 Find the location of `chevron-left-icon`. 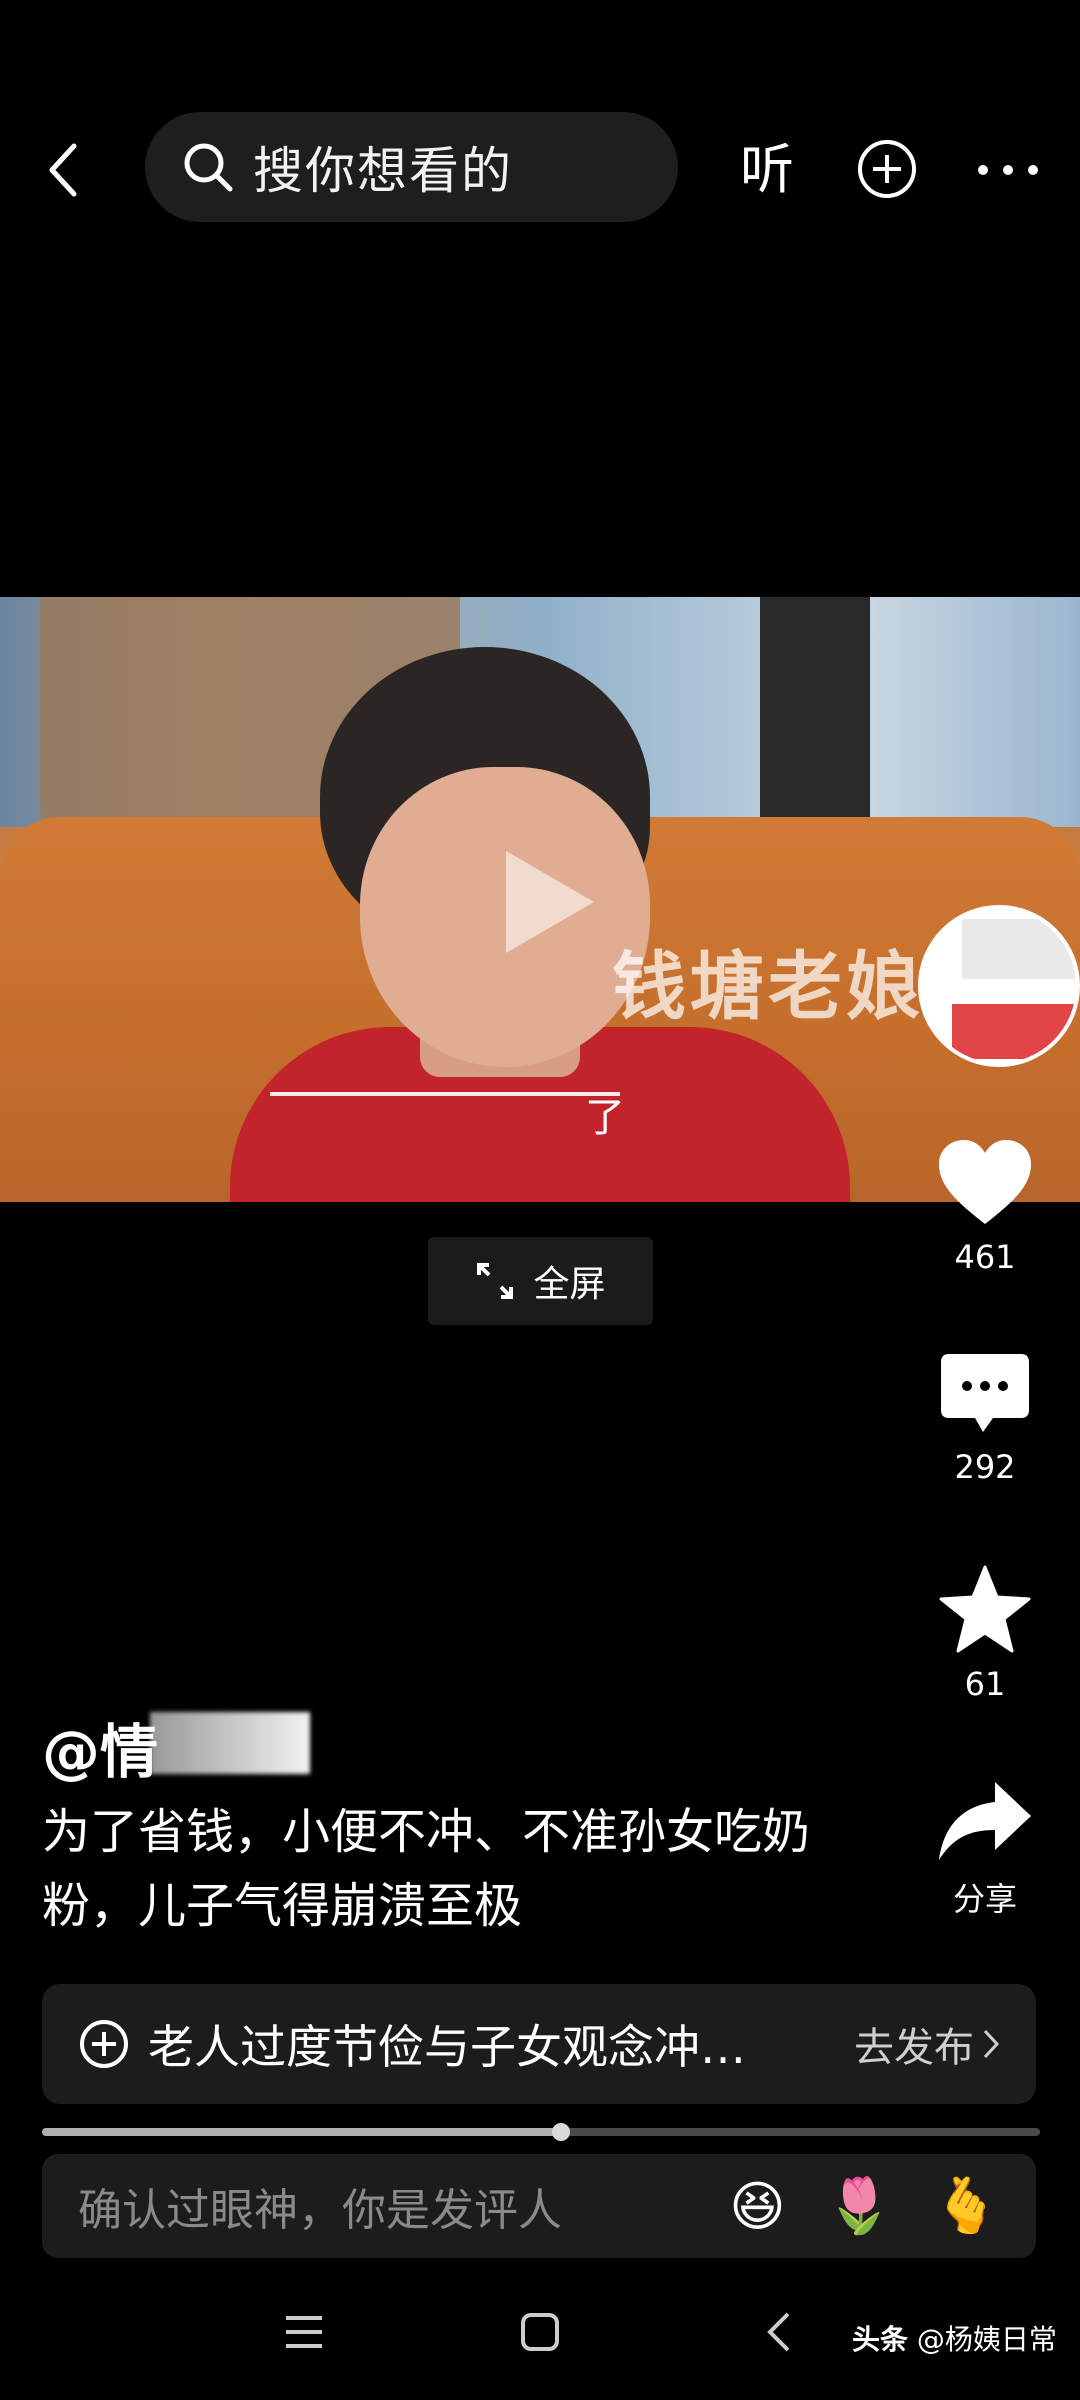

chevron-left-icon is located at coordinates (63, 170).